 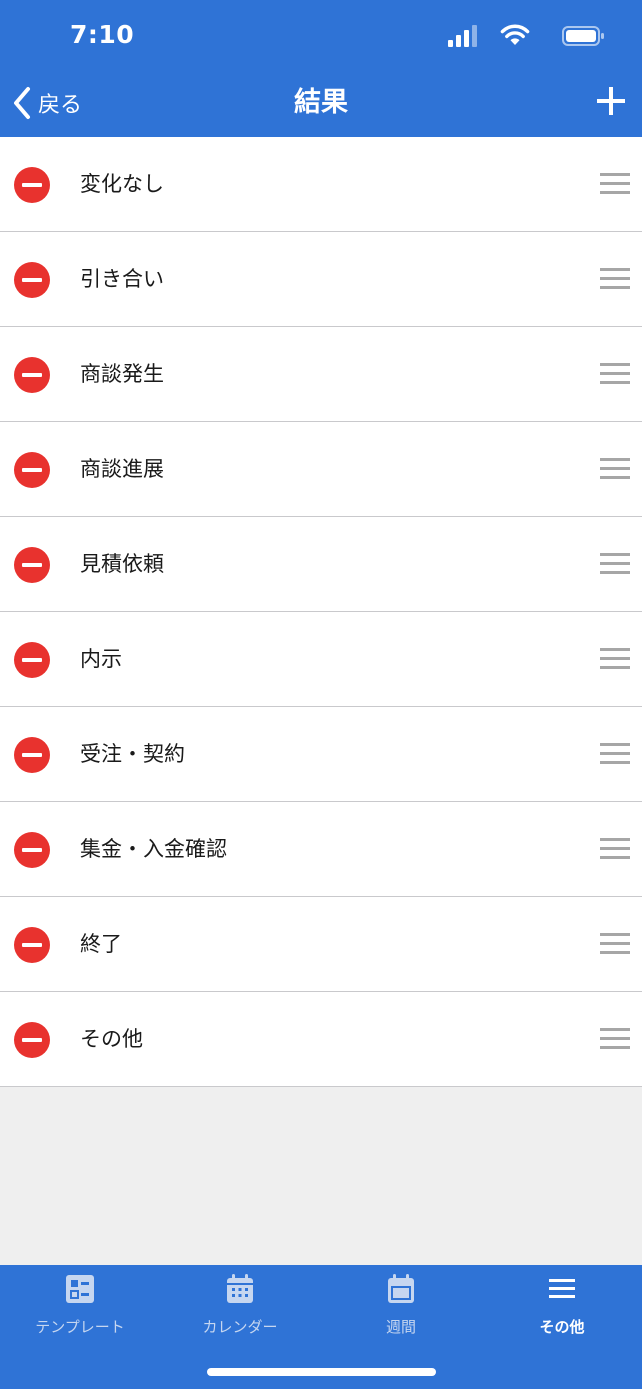 What do you see at coordinates (122, 374) in the screenshot?
I see `list-item-label: 商談発生` at bounding box center [122, 374].